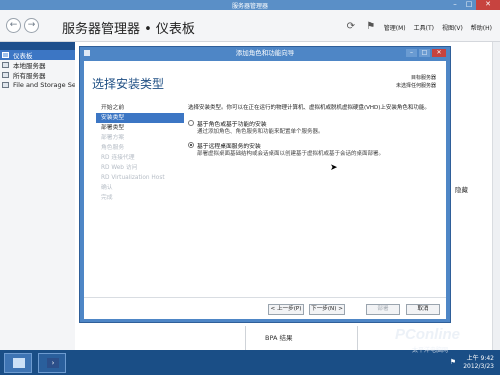  Describe the element at coordinates (496, 196) in the screenshot. I see `main-scrollbar` at that location.